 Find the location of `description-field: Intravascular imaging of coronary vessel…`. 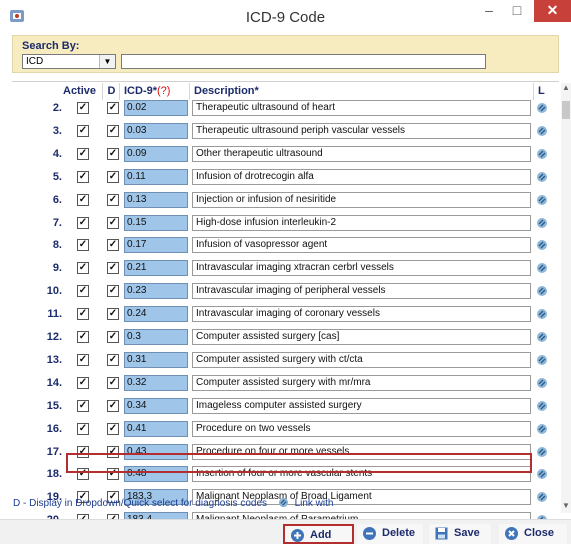

description-field: Intravascular imaging of coronary vessel… is located at coordinates (361, 314).